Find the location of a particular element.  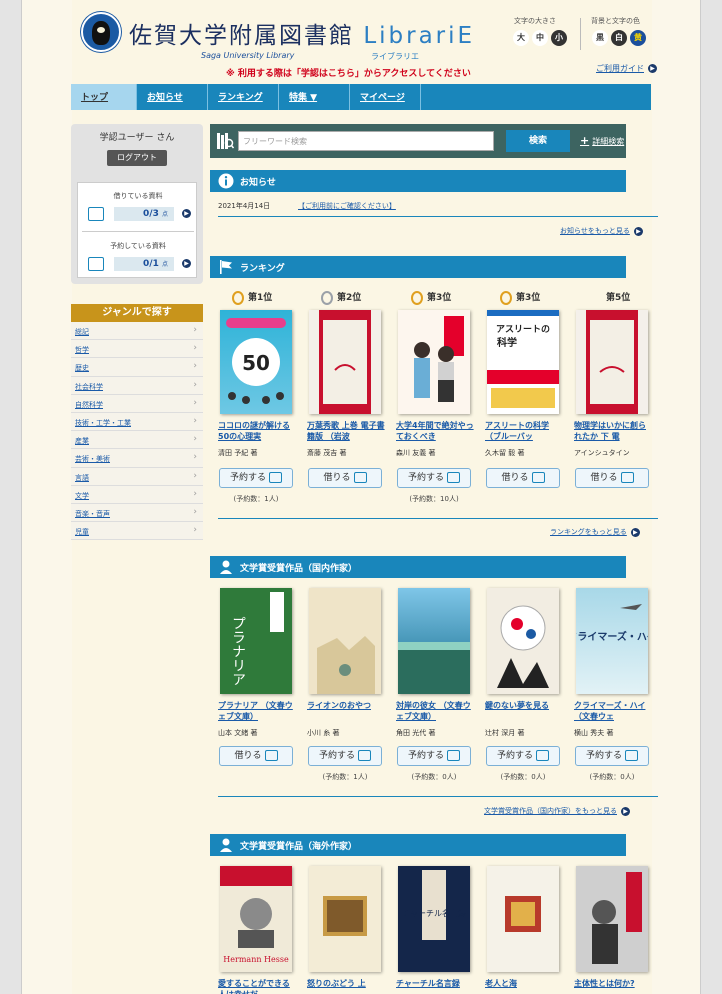

access-notice: ※ 利用する際は「学認はこちら」からアクセスしてください is located at coordinates (348, 74).